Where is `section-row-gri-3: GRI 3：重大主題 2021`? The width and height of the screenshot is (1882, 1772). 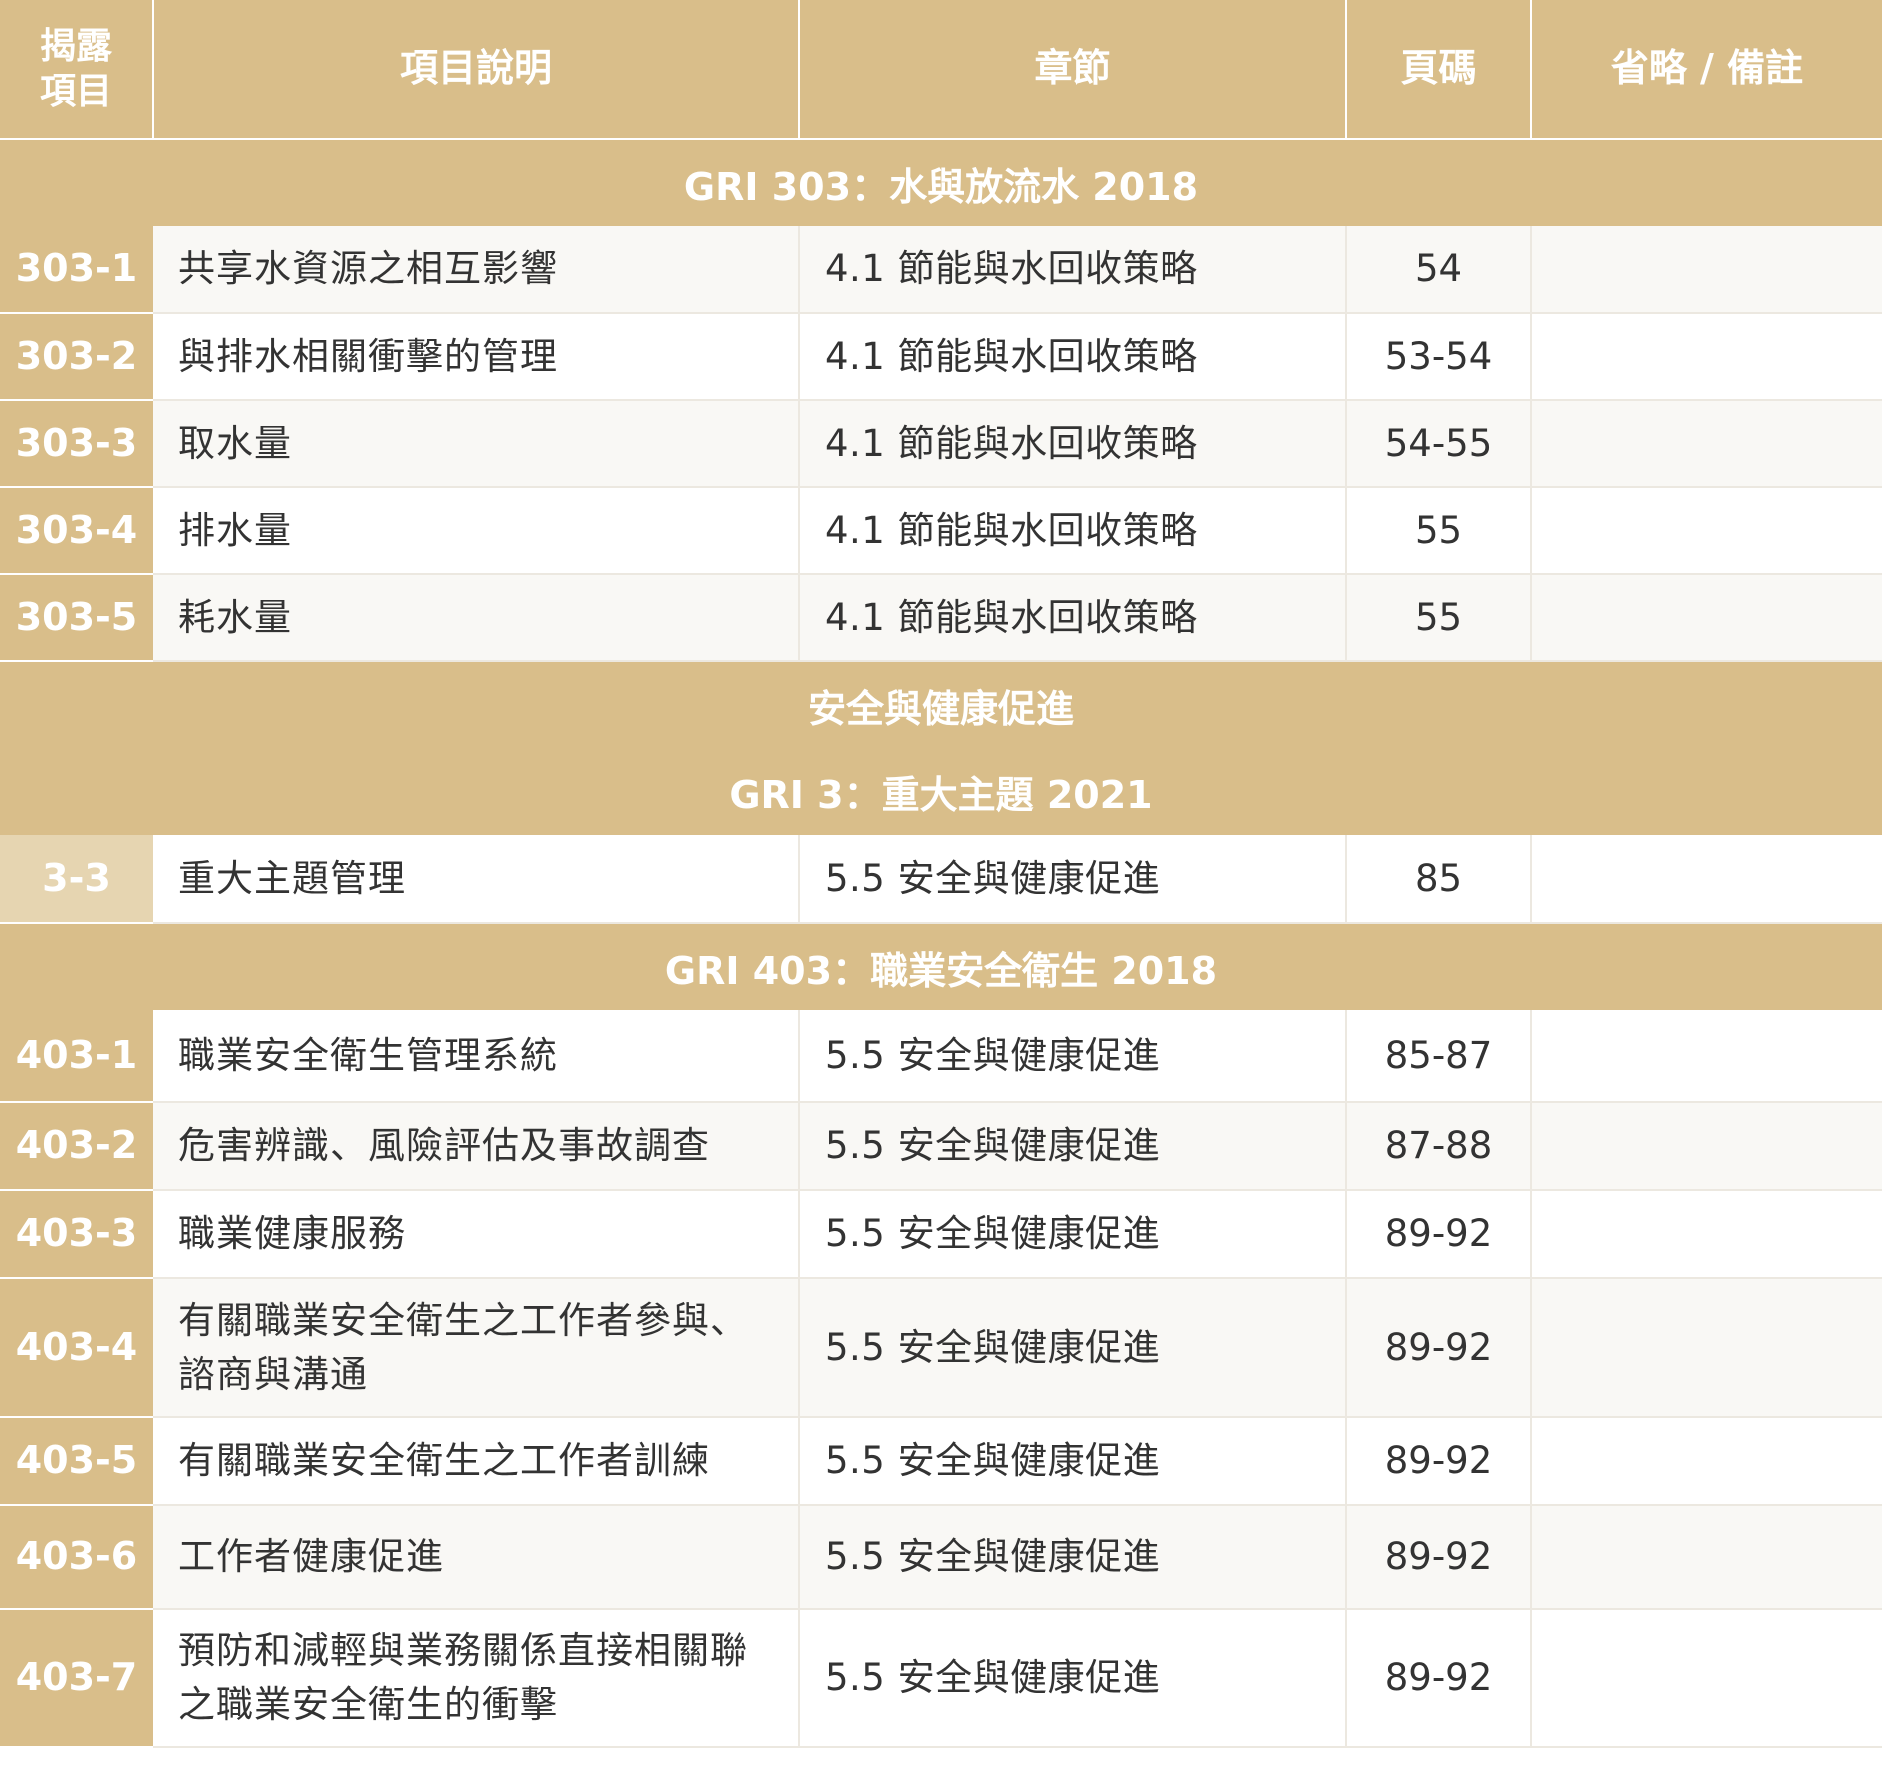
section-row-gri-3: GRI 3：重大主題 2021 is located at coordinates (941, 791).